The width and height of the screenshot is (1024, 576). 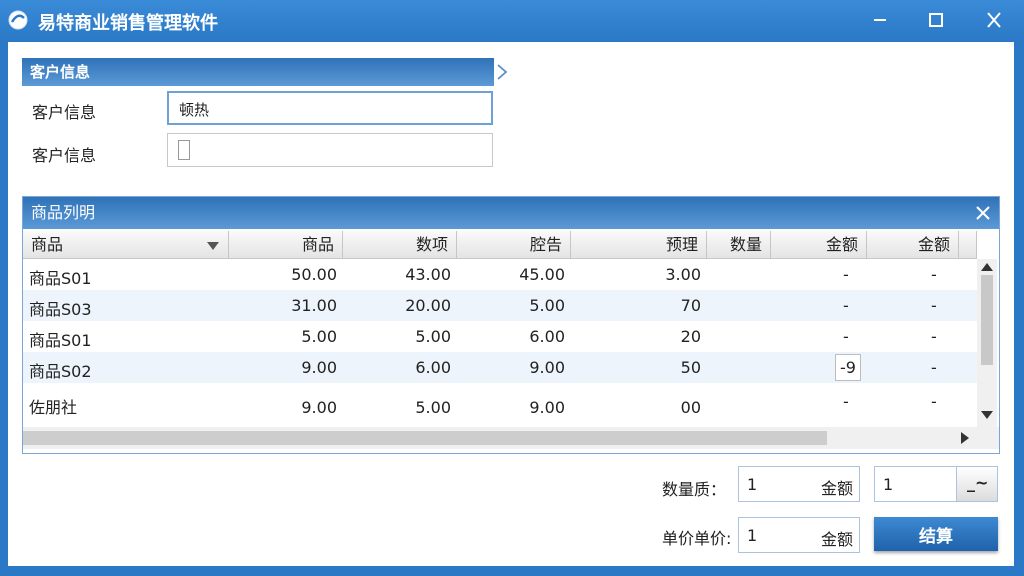 I want to click on title-bar: 易特商业销售管理软件, so click(x=512, y=21).